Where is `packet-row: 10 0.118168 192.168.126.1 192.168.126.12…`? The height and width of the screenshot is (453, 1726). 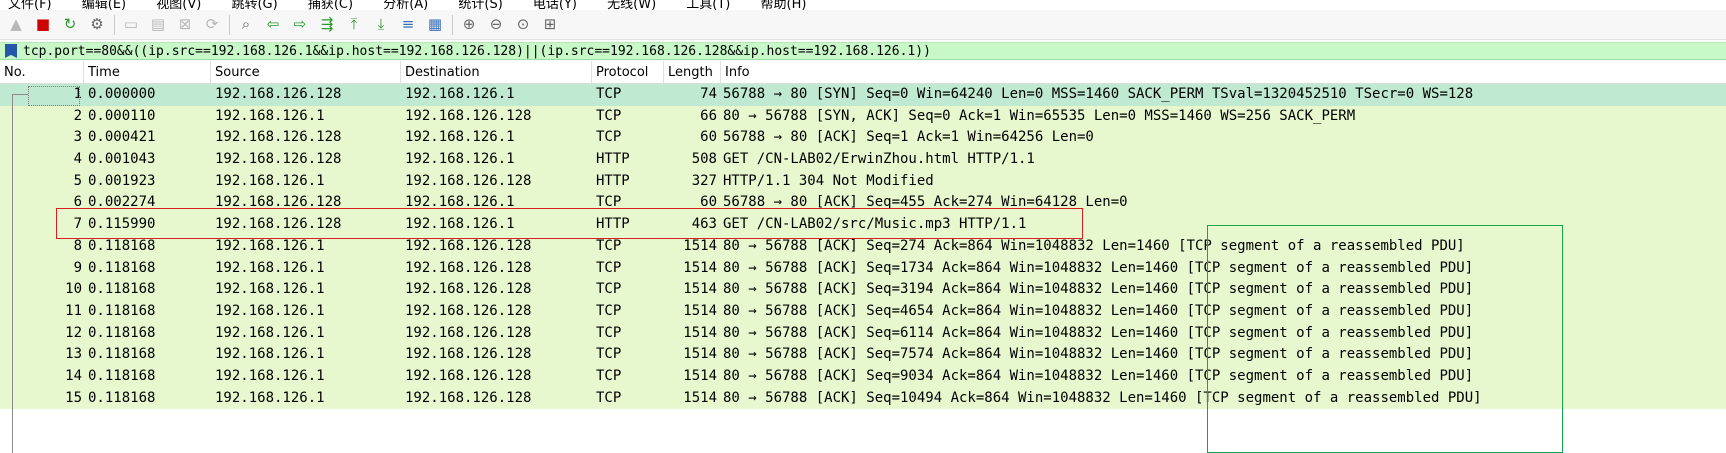 packet-row: 10 0.118168 192.168.126.1 192.168.126.12… is located at coordinates (863, 290).